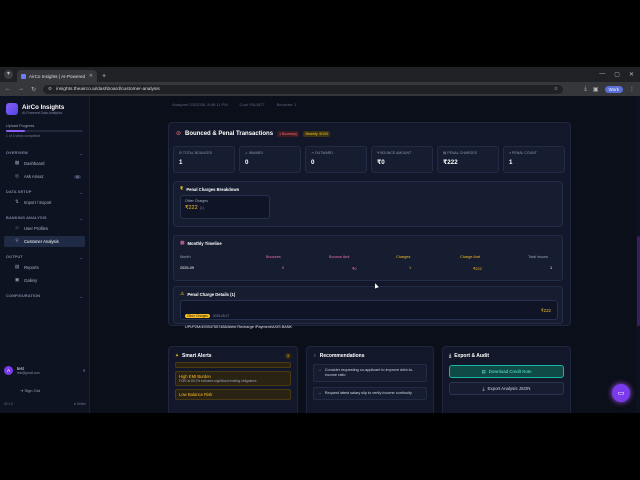 This screenshot has height=480, width=640. What do you see at coordinates (602, 74) in the screenshot?
I see `minimize-icon: —` at bounding box center [602, 74].